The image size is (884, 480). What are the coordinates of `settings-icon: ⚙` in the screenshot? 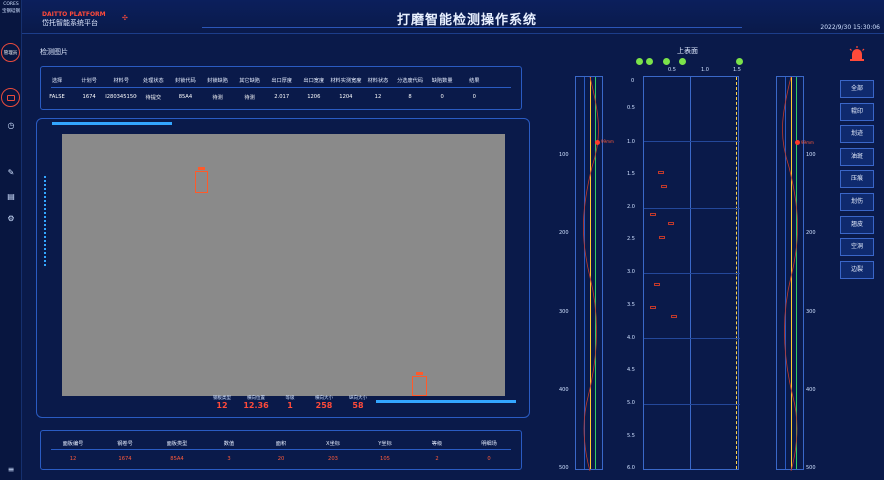 It's located at (11, 219).